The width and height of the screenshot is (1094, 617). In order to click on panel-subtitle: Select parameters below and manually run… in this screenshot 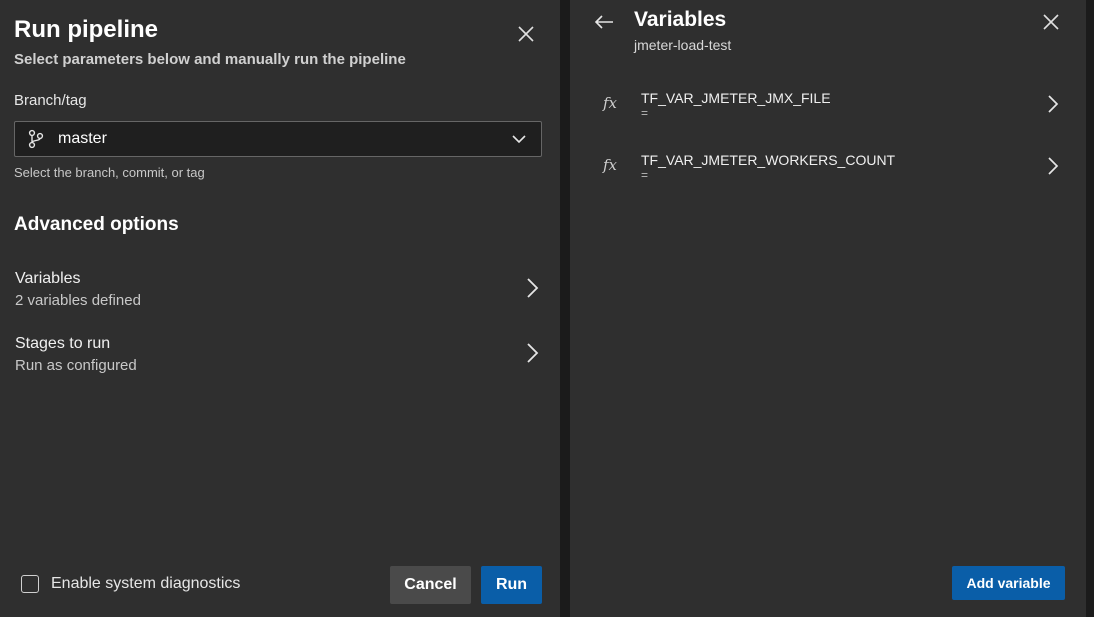, I will do `click(210, 59)`.